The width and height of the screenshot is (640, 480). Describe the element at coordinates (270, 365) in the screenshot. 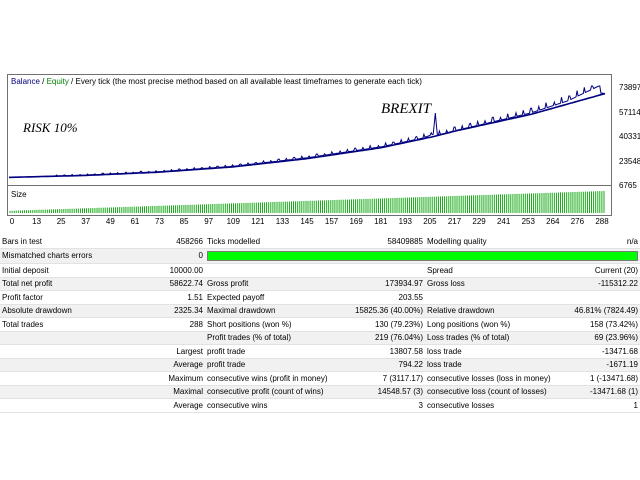

I see `average-profit-trade-label: profit trade` at that location.